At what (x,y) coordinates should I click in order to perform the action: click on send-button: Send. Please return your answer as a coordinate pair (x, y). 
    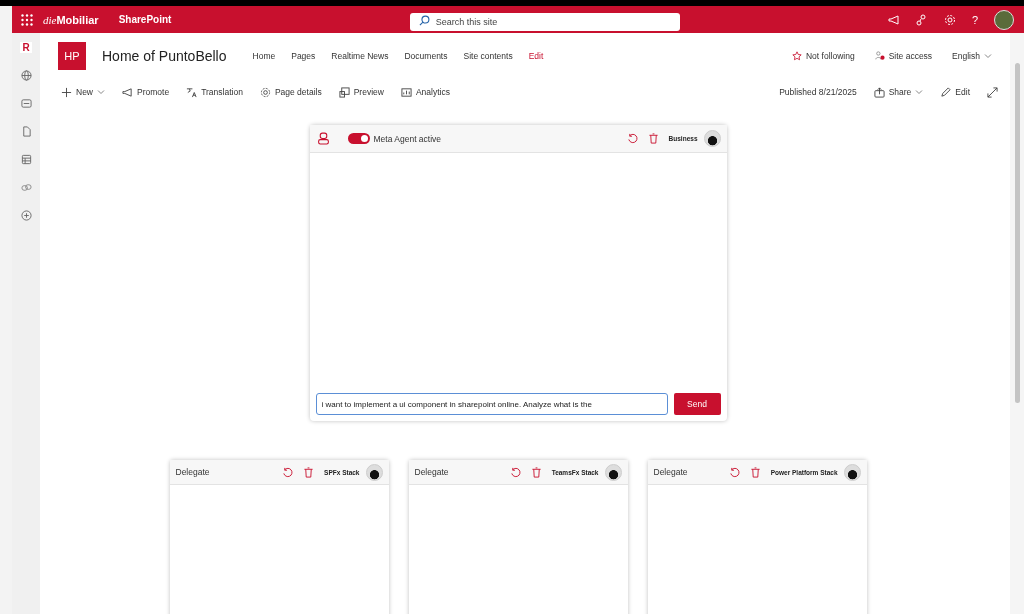
    Looking at the image, I should click on (697, 404).